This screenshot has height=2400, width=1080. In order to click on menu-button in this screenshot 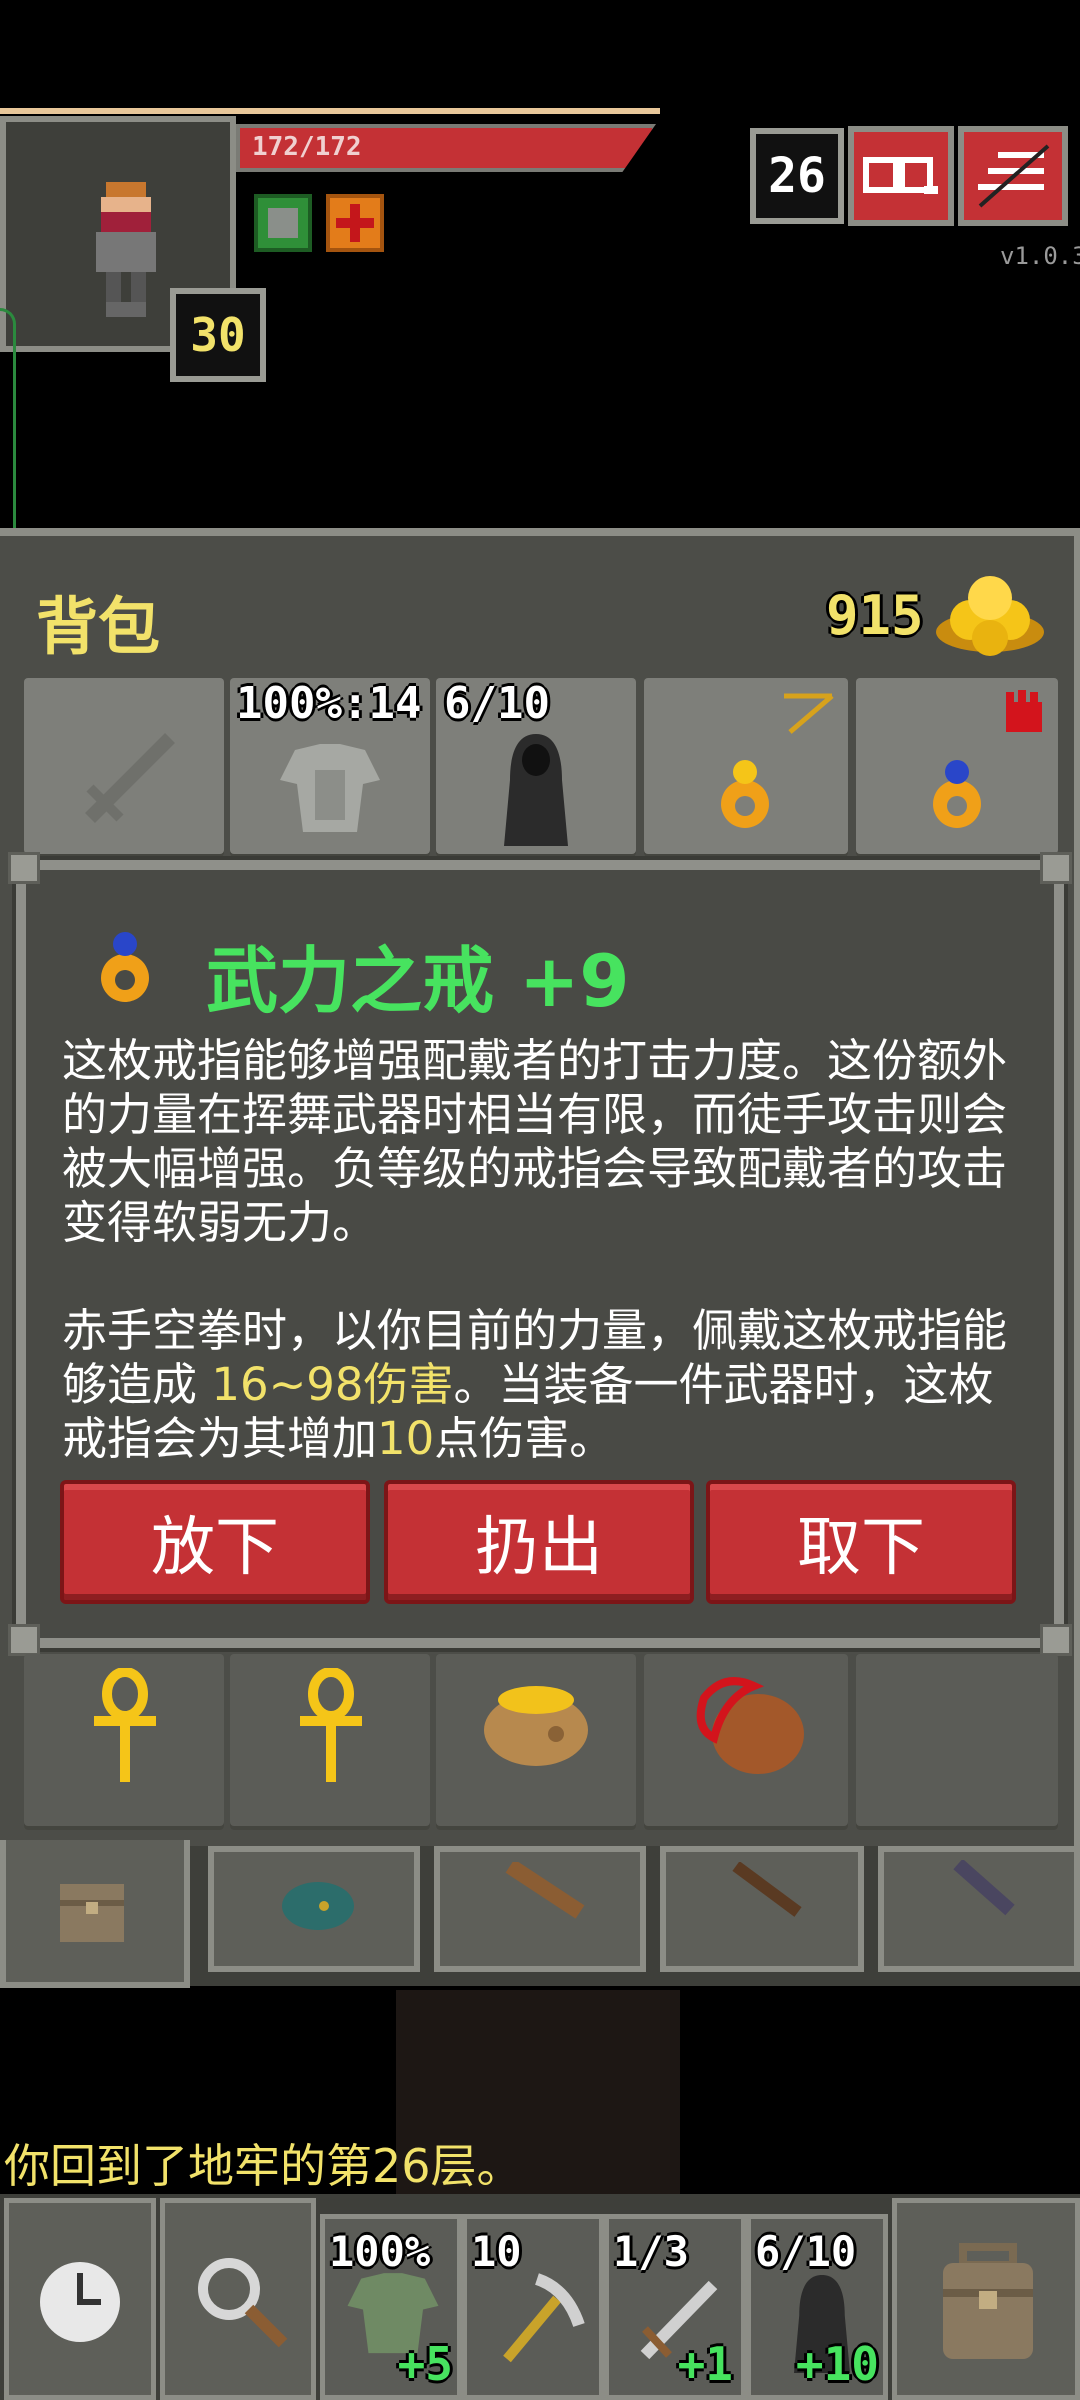, I will do `click(1013, 176)`.